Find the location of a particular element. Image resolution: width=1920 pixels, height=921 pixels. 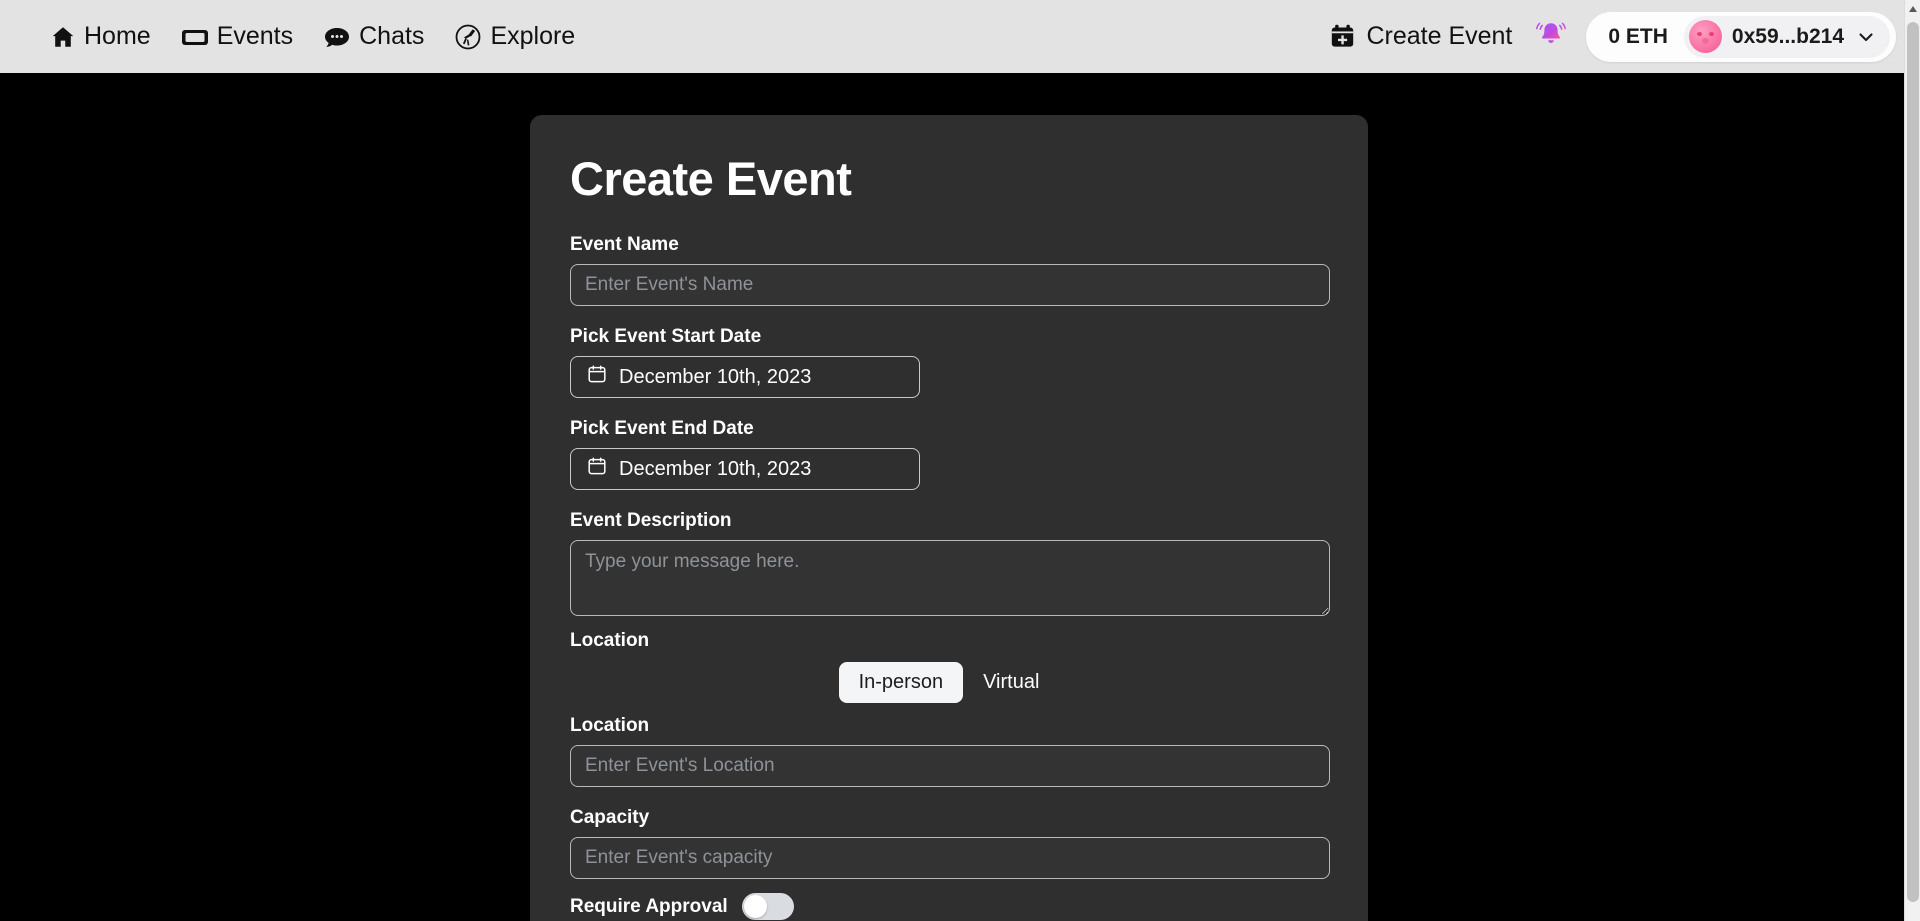

nav-label-explore: Explore is located at coordinates (533, 36).